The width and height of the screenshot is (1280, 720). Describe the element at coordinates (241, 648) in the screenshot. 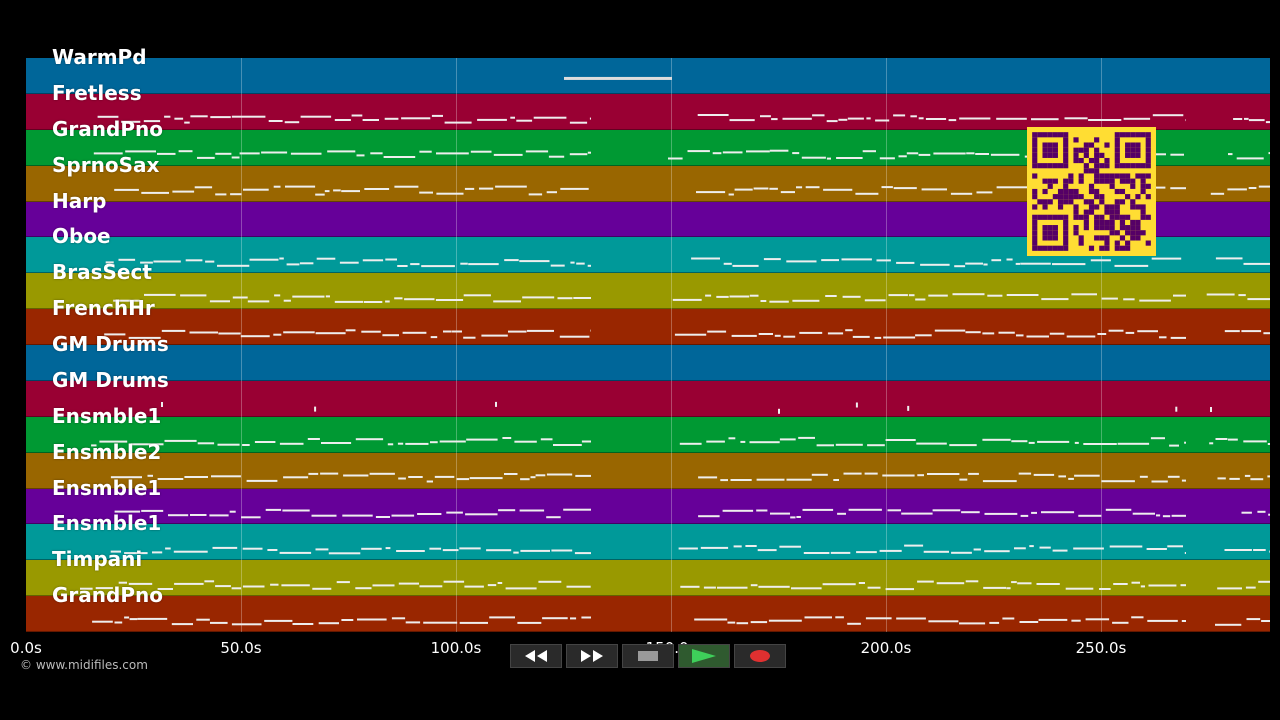

I see `time-tick-label: 50.0s` at that location.